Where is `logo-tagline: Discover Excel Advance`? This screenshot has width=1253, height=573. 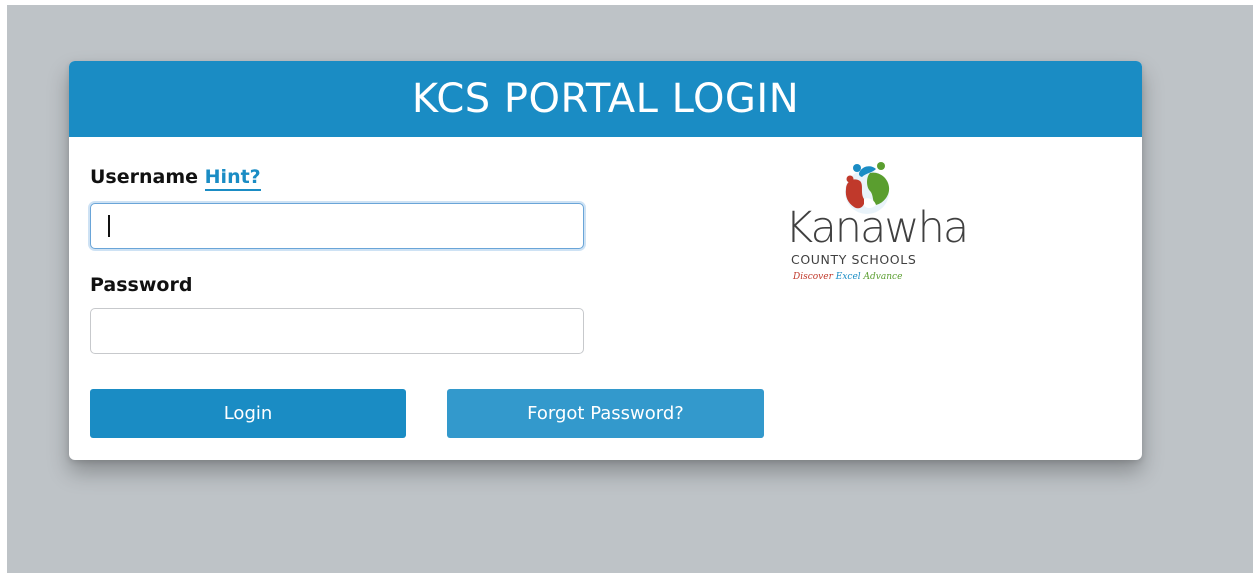
logo-tagline: Discover Excel Advance is located at coordinates (847, 277).